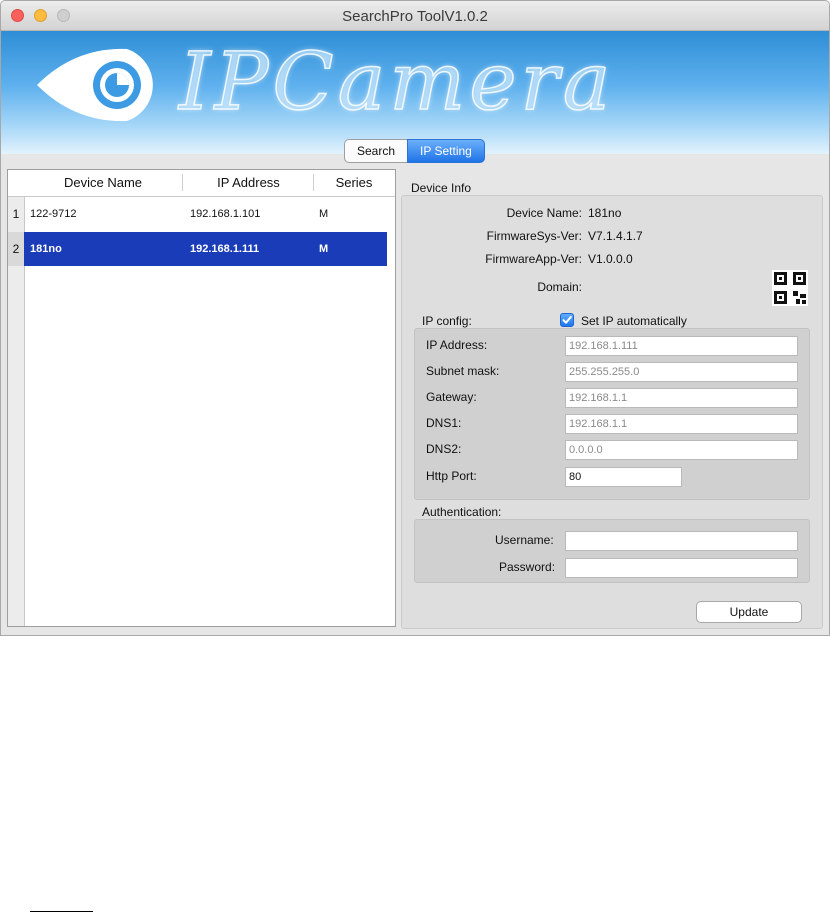 The image size is (830, 922). What do you see at coordinates (446, 151) in the screenshot?
I see `tab-ip-setting: IP Setting` at bounding box center [446, 151].